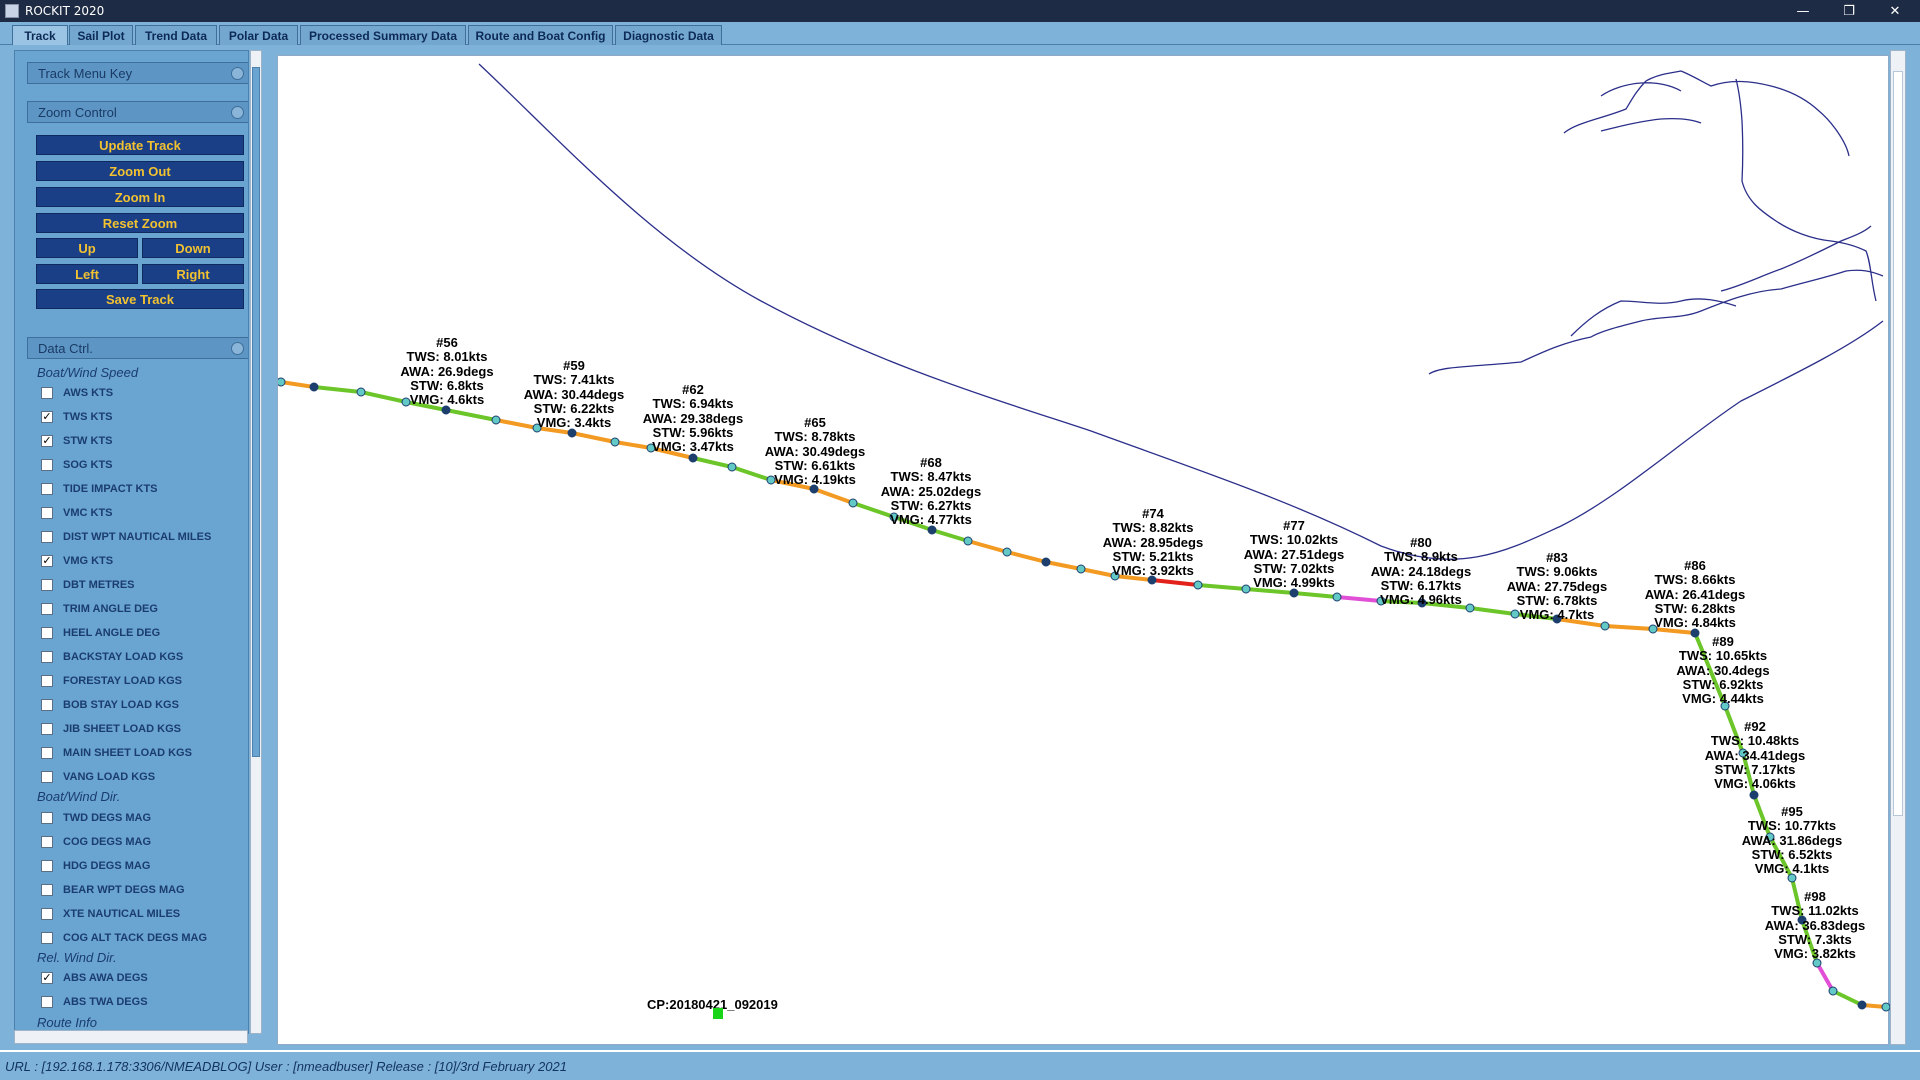 This screenshot has height=1080, width=1920. I want to click on zoom-control-header: Zoom Control, so click(137, 112).